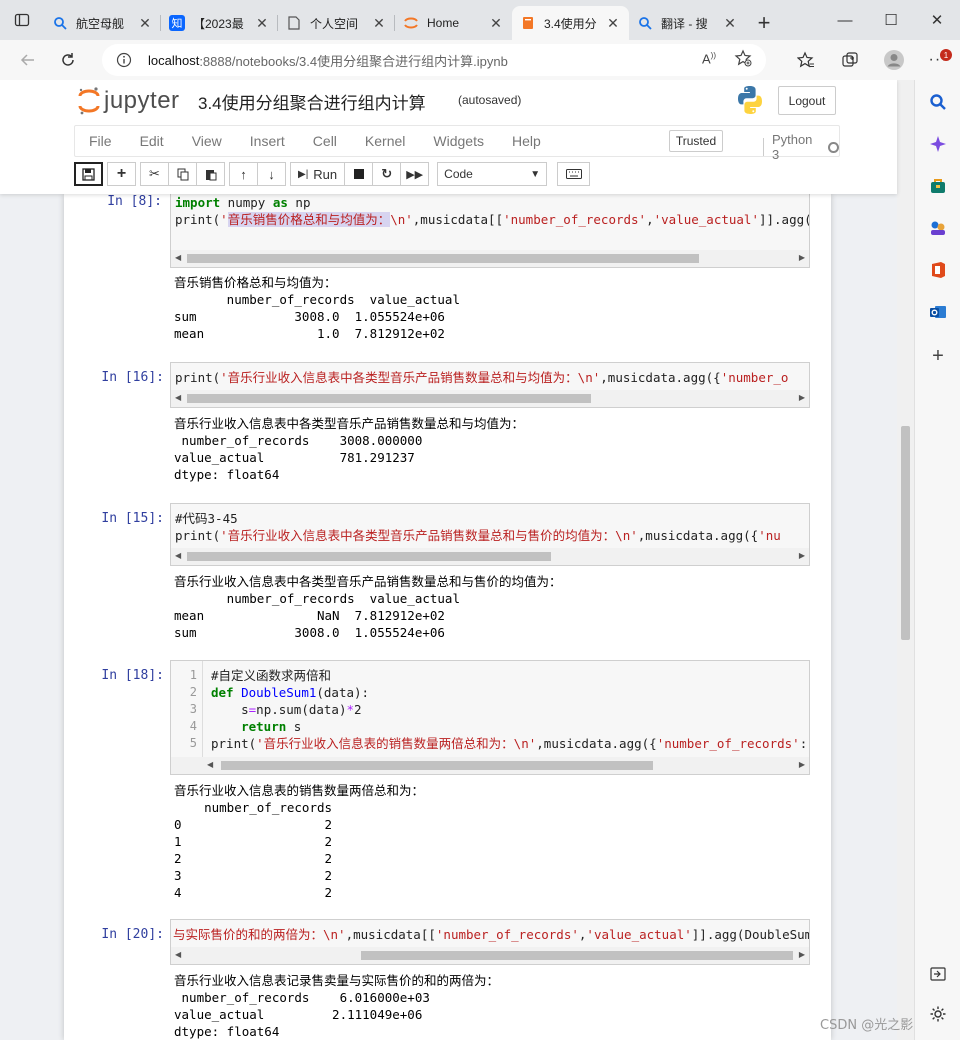 The height and width of the screenshot is (1040, 960). Describe the element at coordinates (764, 23) in the screenshot. I see `new-tab-button: +` at that location.